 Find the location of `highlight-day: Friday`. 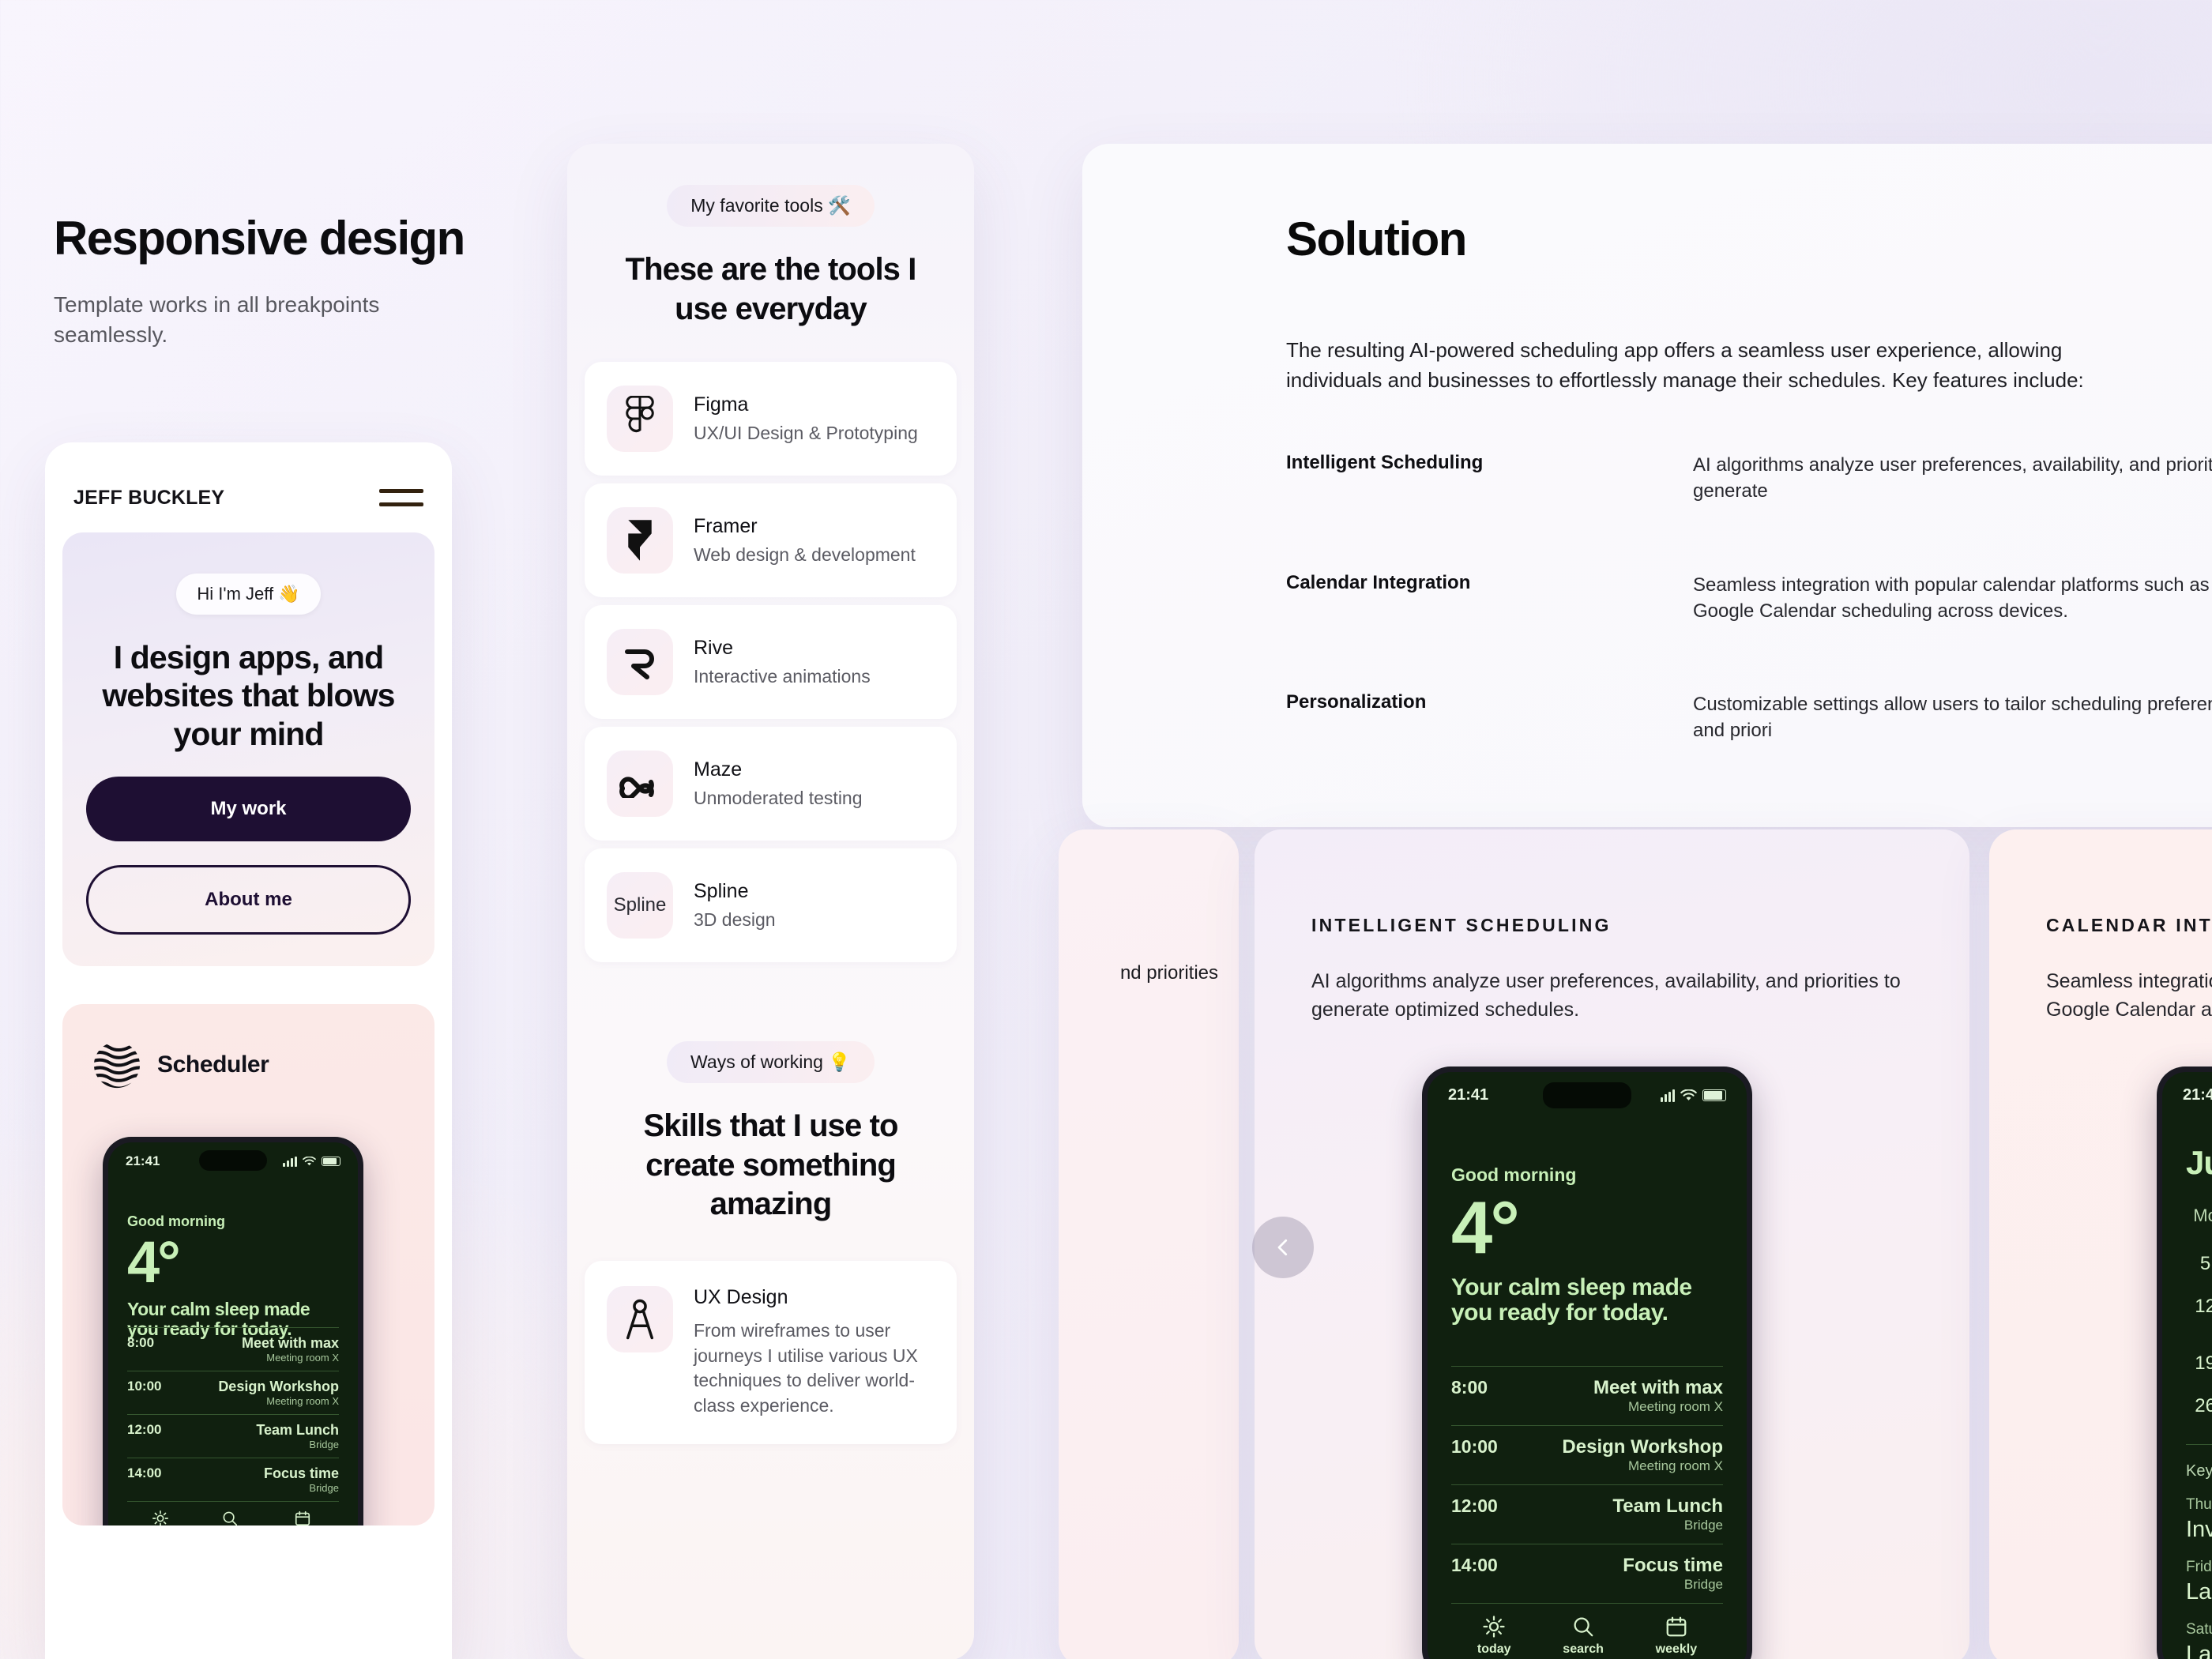

highlight-day: Friday is located at coordinates (2199, 1567).